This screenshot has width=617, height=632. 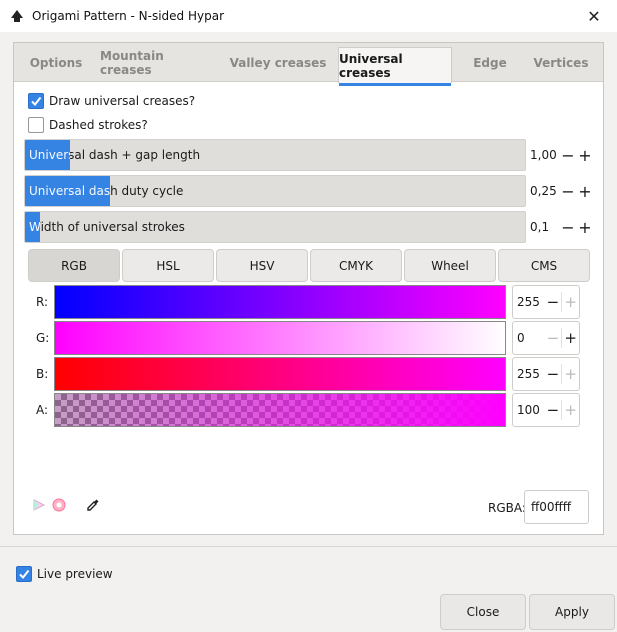 I want to click on tab-universal-creases: Universal creases, so click(x=395, y=66).